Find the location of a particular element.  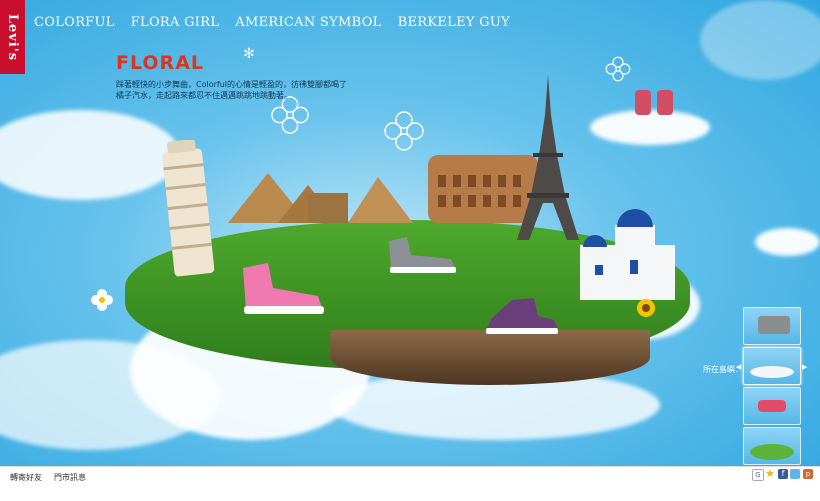

levis-logo: Levi's is located at coordinates (12, 37).